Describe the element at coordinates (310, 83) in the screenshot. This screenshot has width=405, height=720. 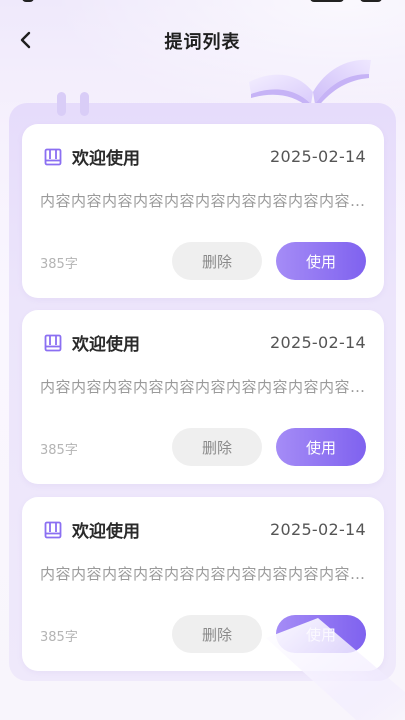
I see `open-book-illustration` at that location.